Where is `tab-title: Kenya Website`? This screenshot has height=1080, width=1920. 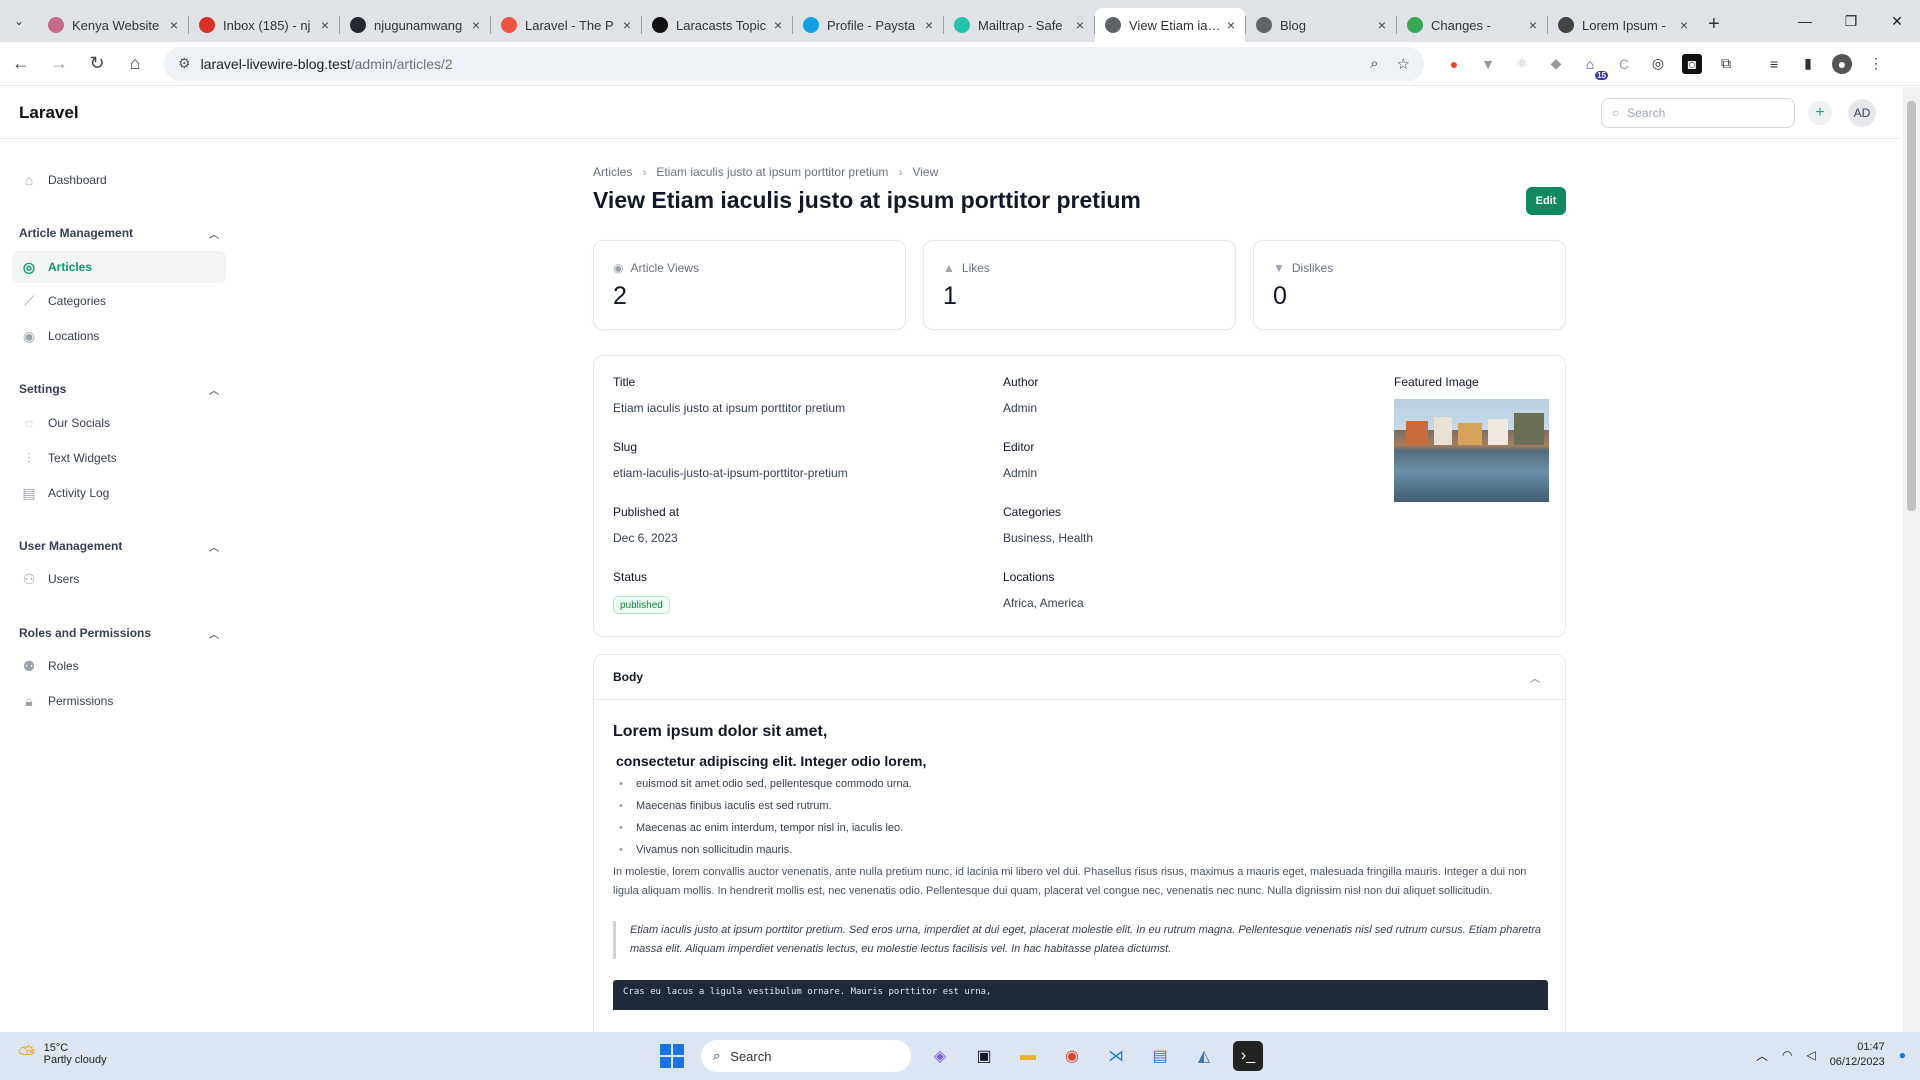
tab-title: Kenya Website is located at coordinates (116, 25).